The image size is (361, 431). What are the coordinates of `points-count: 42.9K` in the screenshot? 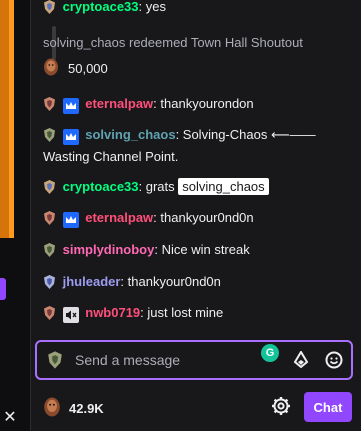 It's located at (86, 408).